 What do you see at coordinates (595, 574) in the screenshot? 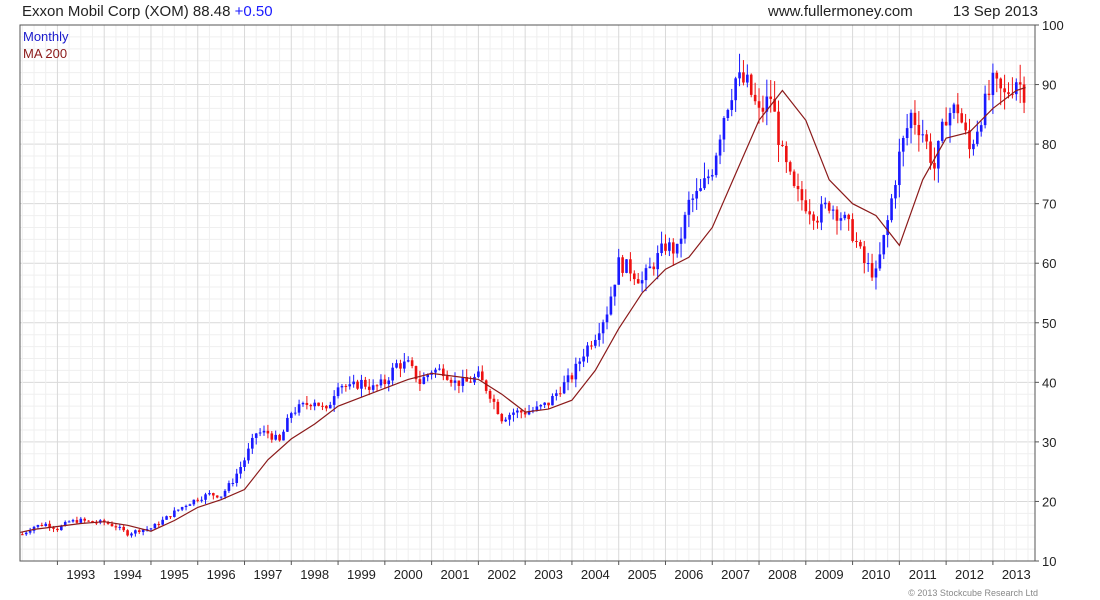
I see `x-tick-label: 2004` at bounding box center [595, 574].